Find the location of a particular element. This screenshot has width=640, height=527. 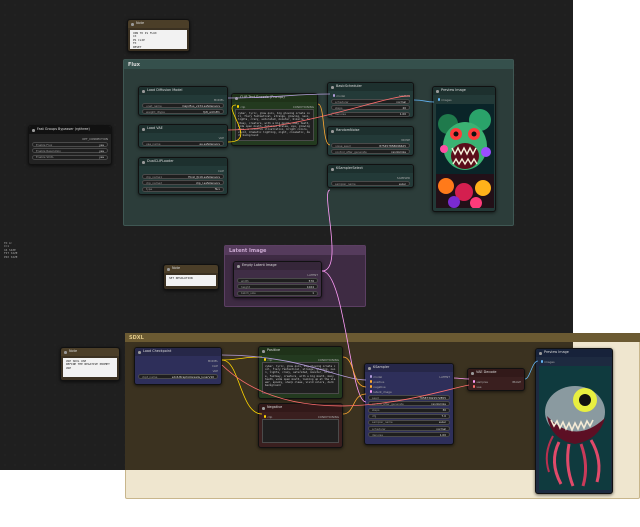

ks-control-widget: control_after_generate randomize is located at coordinates (409, 404).